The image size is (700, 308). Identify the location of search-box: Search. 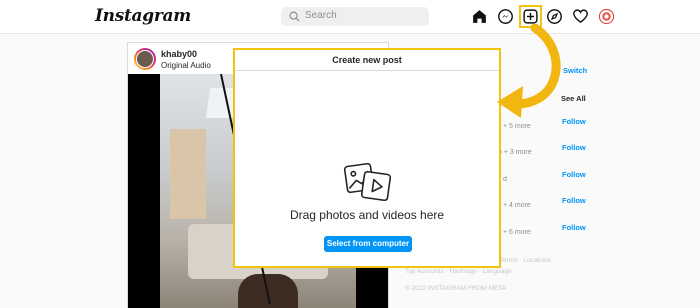
(355, 16).